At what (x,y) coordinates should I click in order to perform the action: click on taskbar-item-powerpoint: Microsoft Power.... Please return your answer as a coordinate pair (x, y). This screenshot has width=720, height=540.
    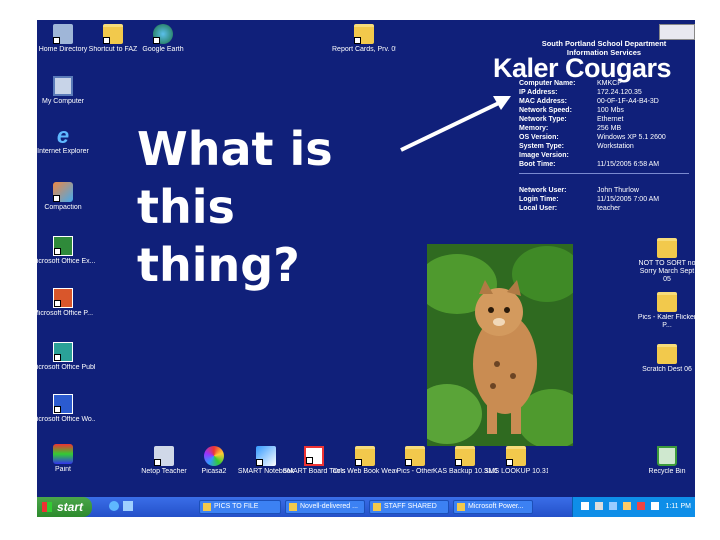
    Looking at the image, I should click on (493, 507).